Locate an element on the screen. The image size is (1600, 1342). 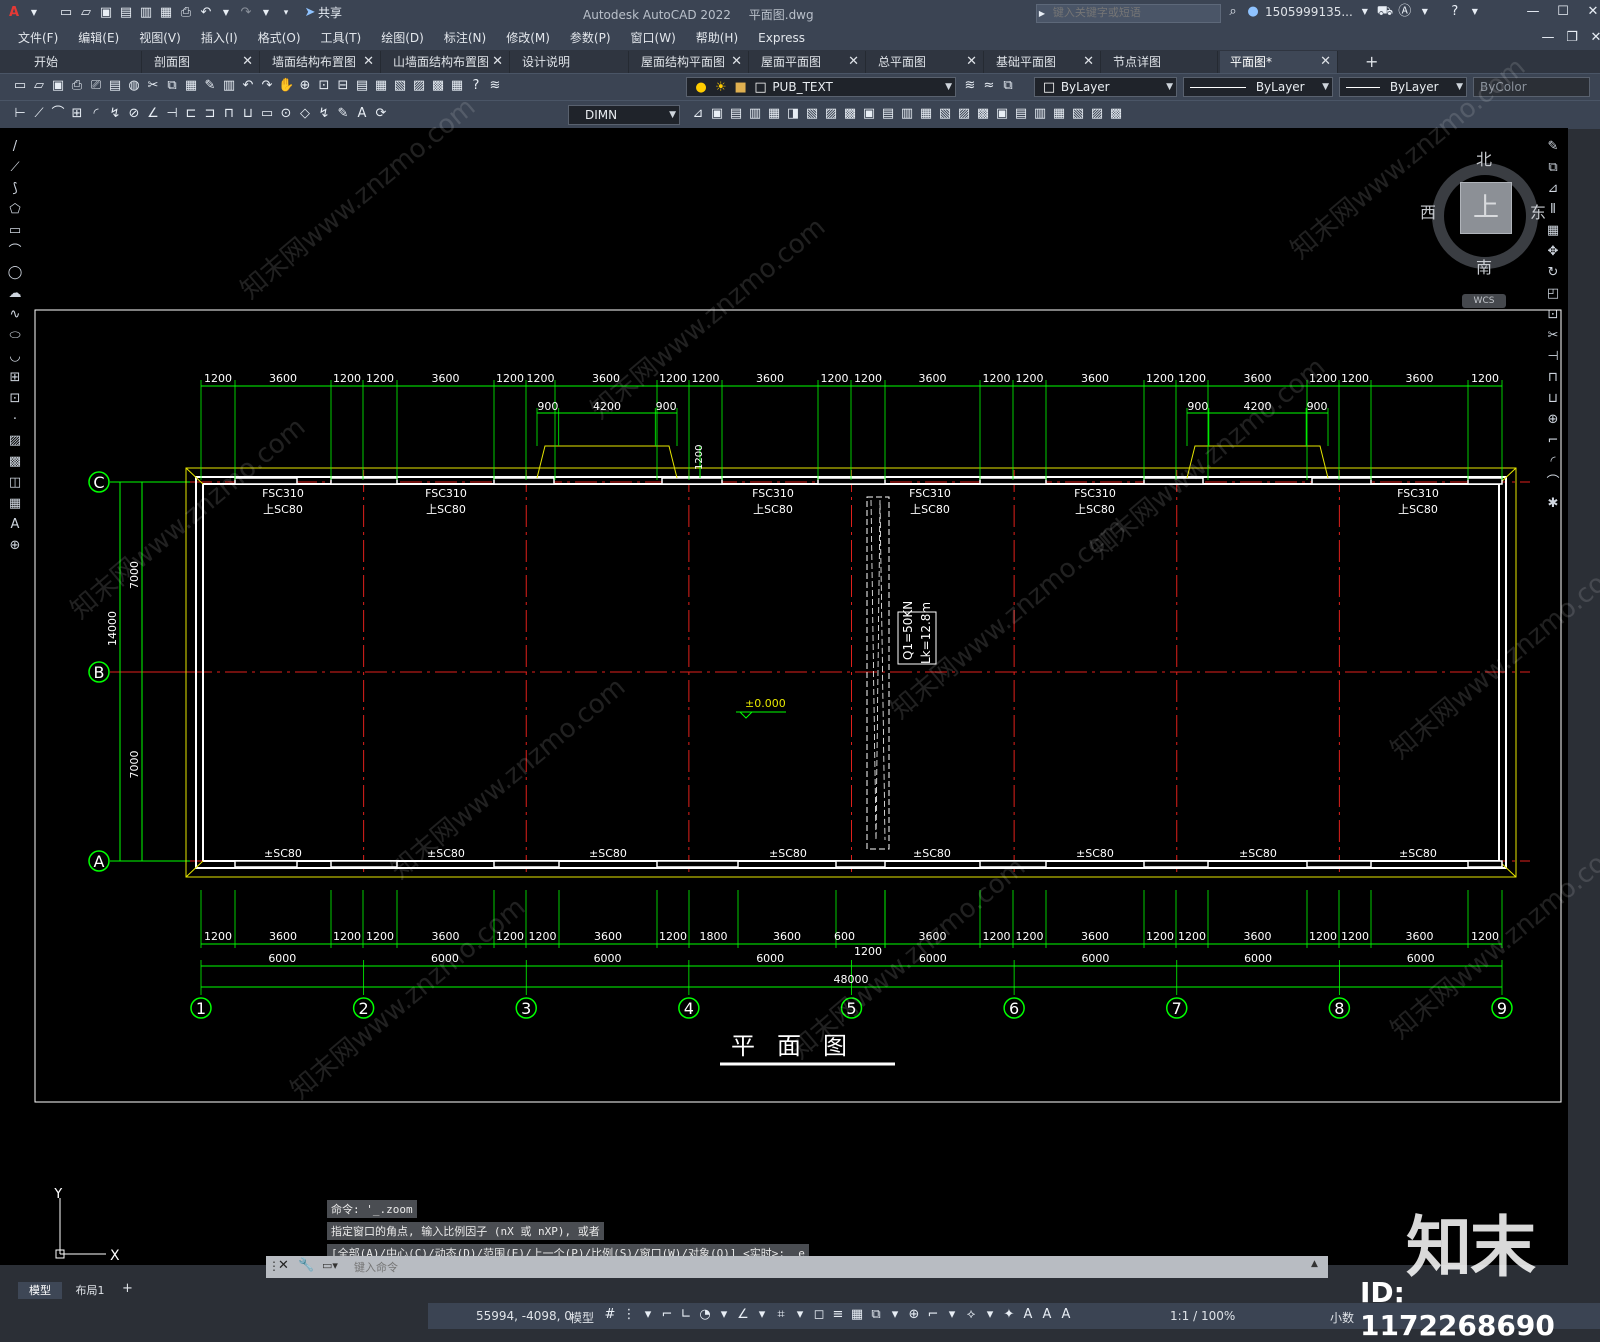
lineweight-icon: ≡ is located at coordinates (838, 1315).